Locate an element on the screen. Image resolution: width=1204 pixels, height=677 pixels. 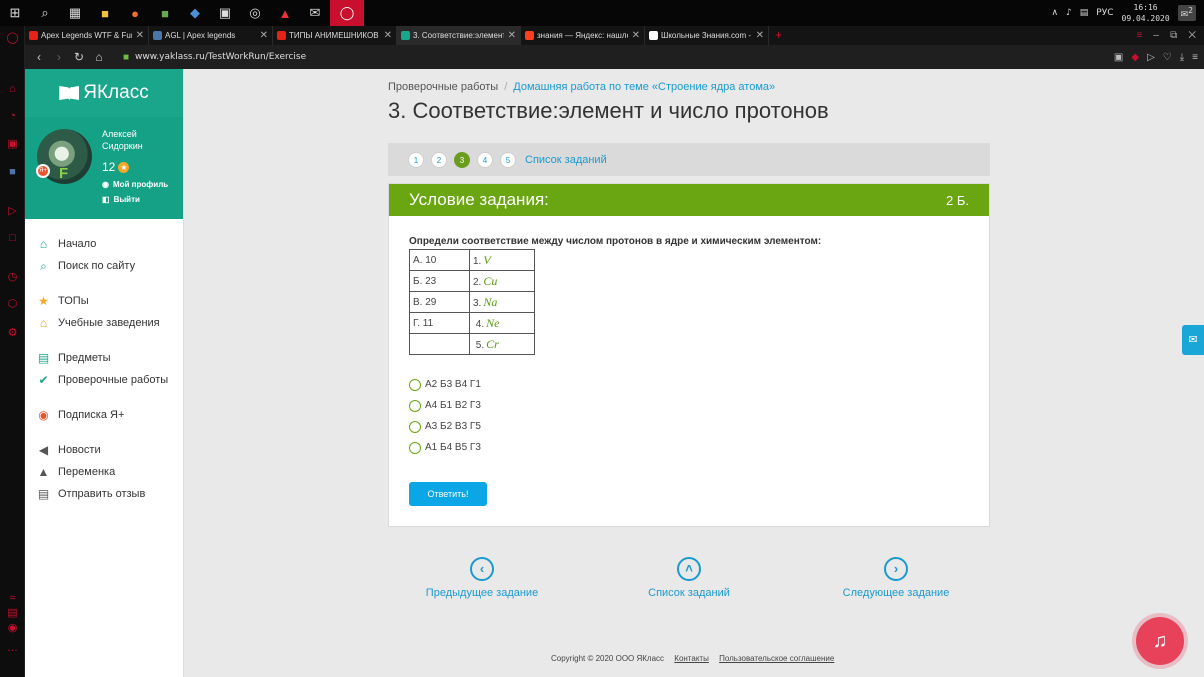
home-icon: ⌂ is located at coordinates (99, 57).